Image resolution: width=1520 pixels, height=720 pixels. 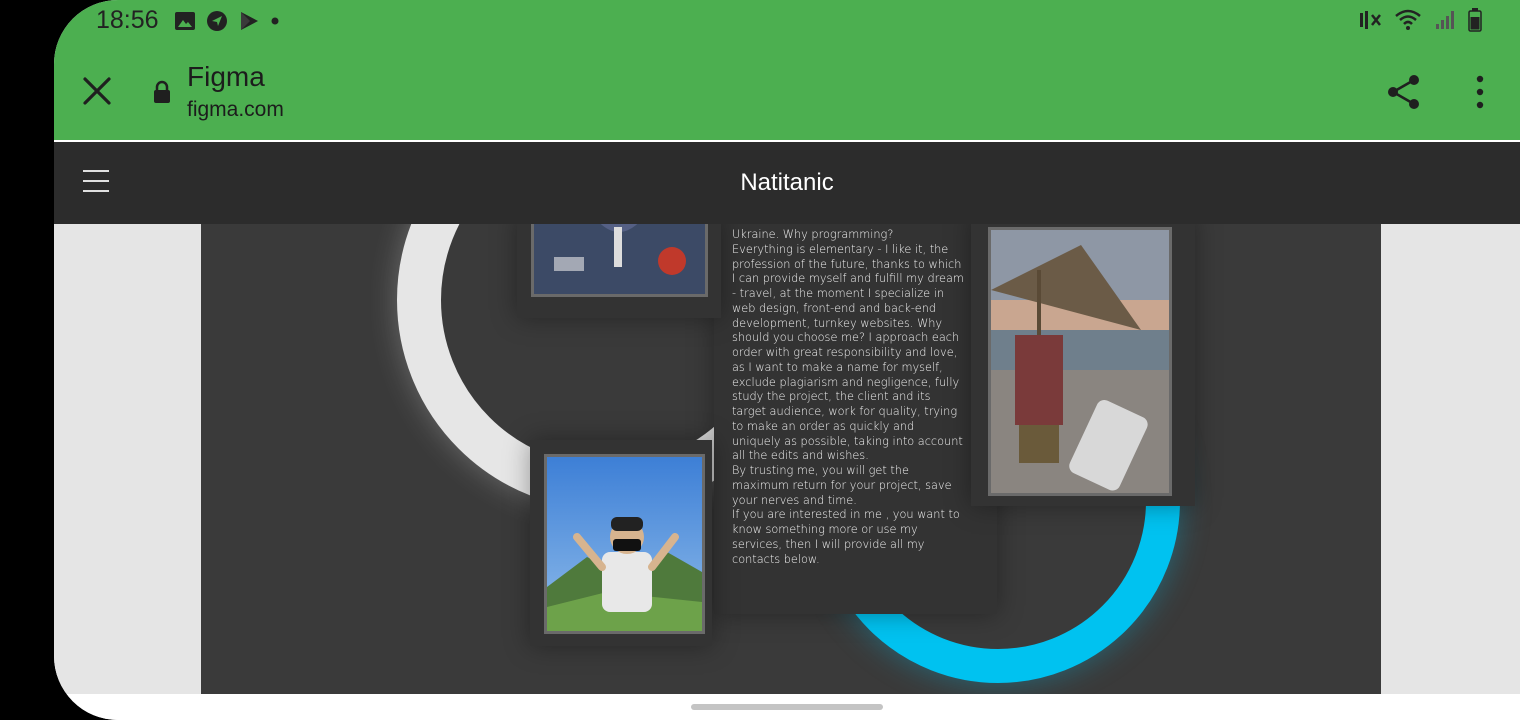 What do you see at coordinates (275, 21) in the screenshot?
I see `dot-icon` at bounding box center [275, 21].